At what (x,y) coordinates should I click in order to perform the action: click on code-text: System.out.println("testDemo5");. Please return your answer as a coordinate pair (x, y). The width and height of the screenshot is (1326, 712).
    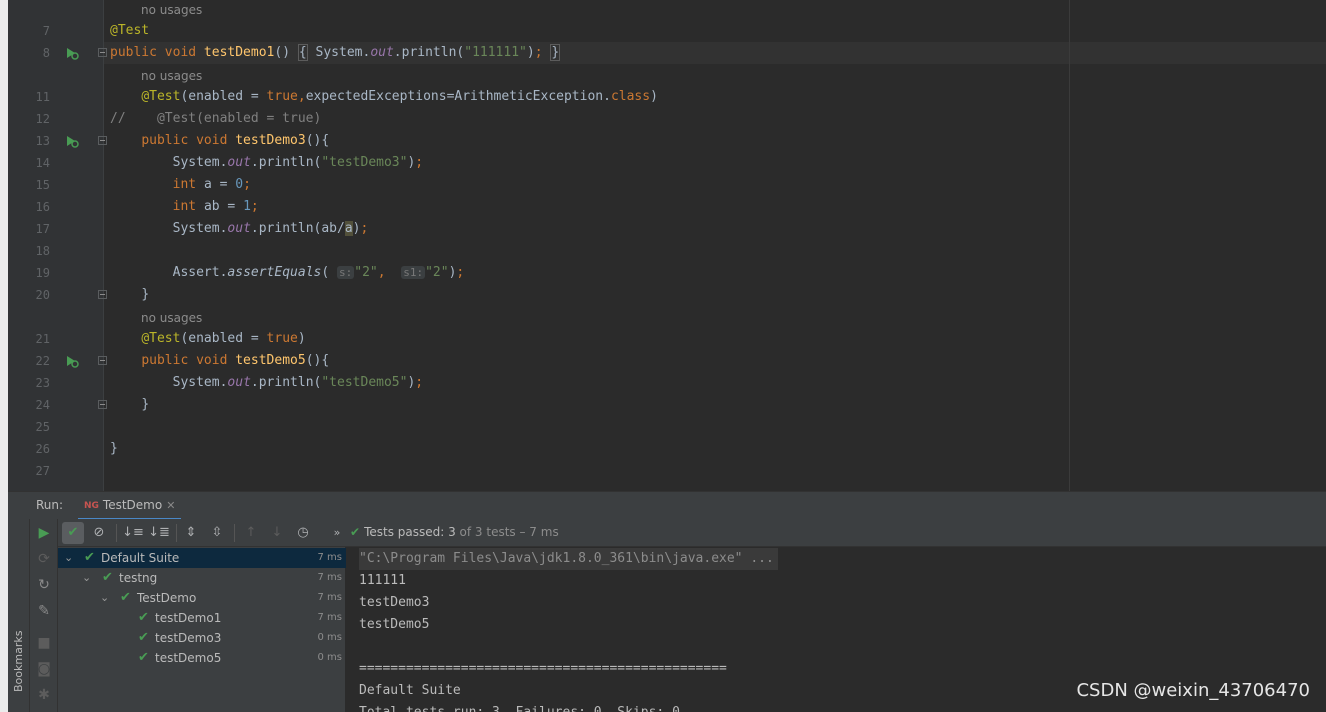
    Looking at the image, I should click on (266, 383).